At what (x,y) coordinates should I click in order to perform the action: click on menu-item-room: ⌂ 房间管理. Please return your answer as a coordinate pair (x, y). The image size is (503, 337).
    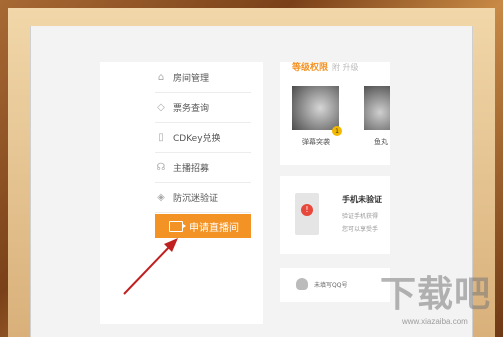
    Looking at the image, I should click on (203, 77).